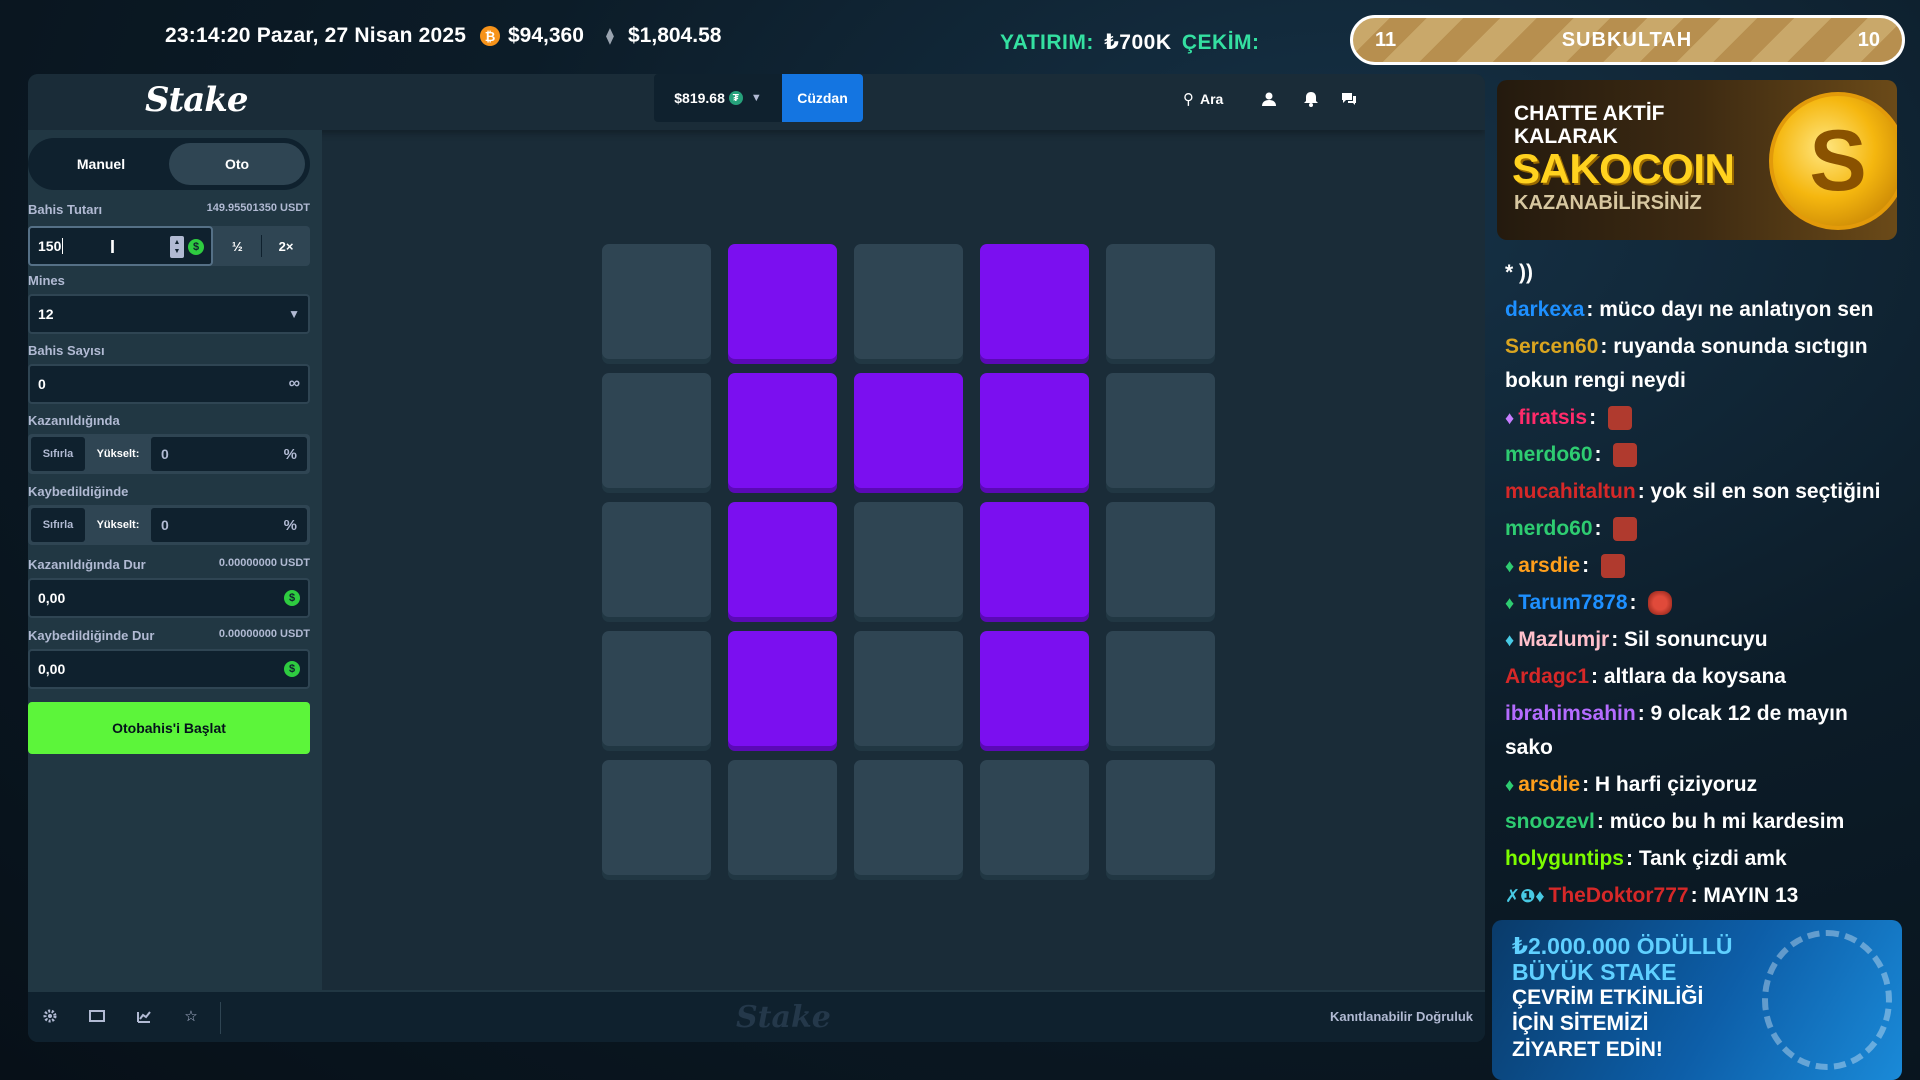 This screenshot has height=1080, width=1920. Describe the element at coordinates (1570, 491) in the screenshot. I see `chat-username: mucahitaltun` at that location.